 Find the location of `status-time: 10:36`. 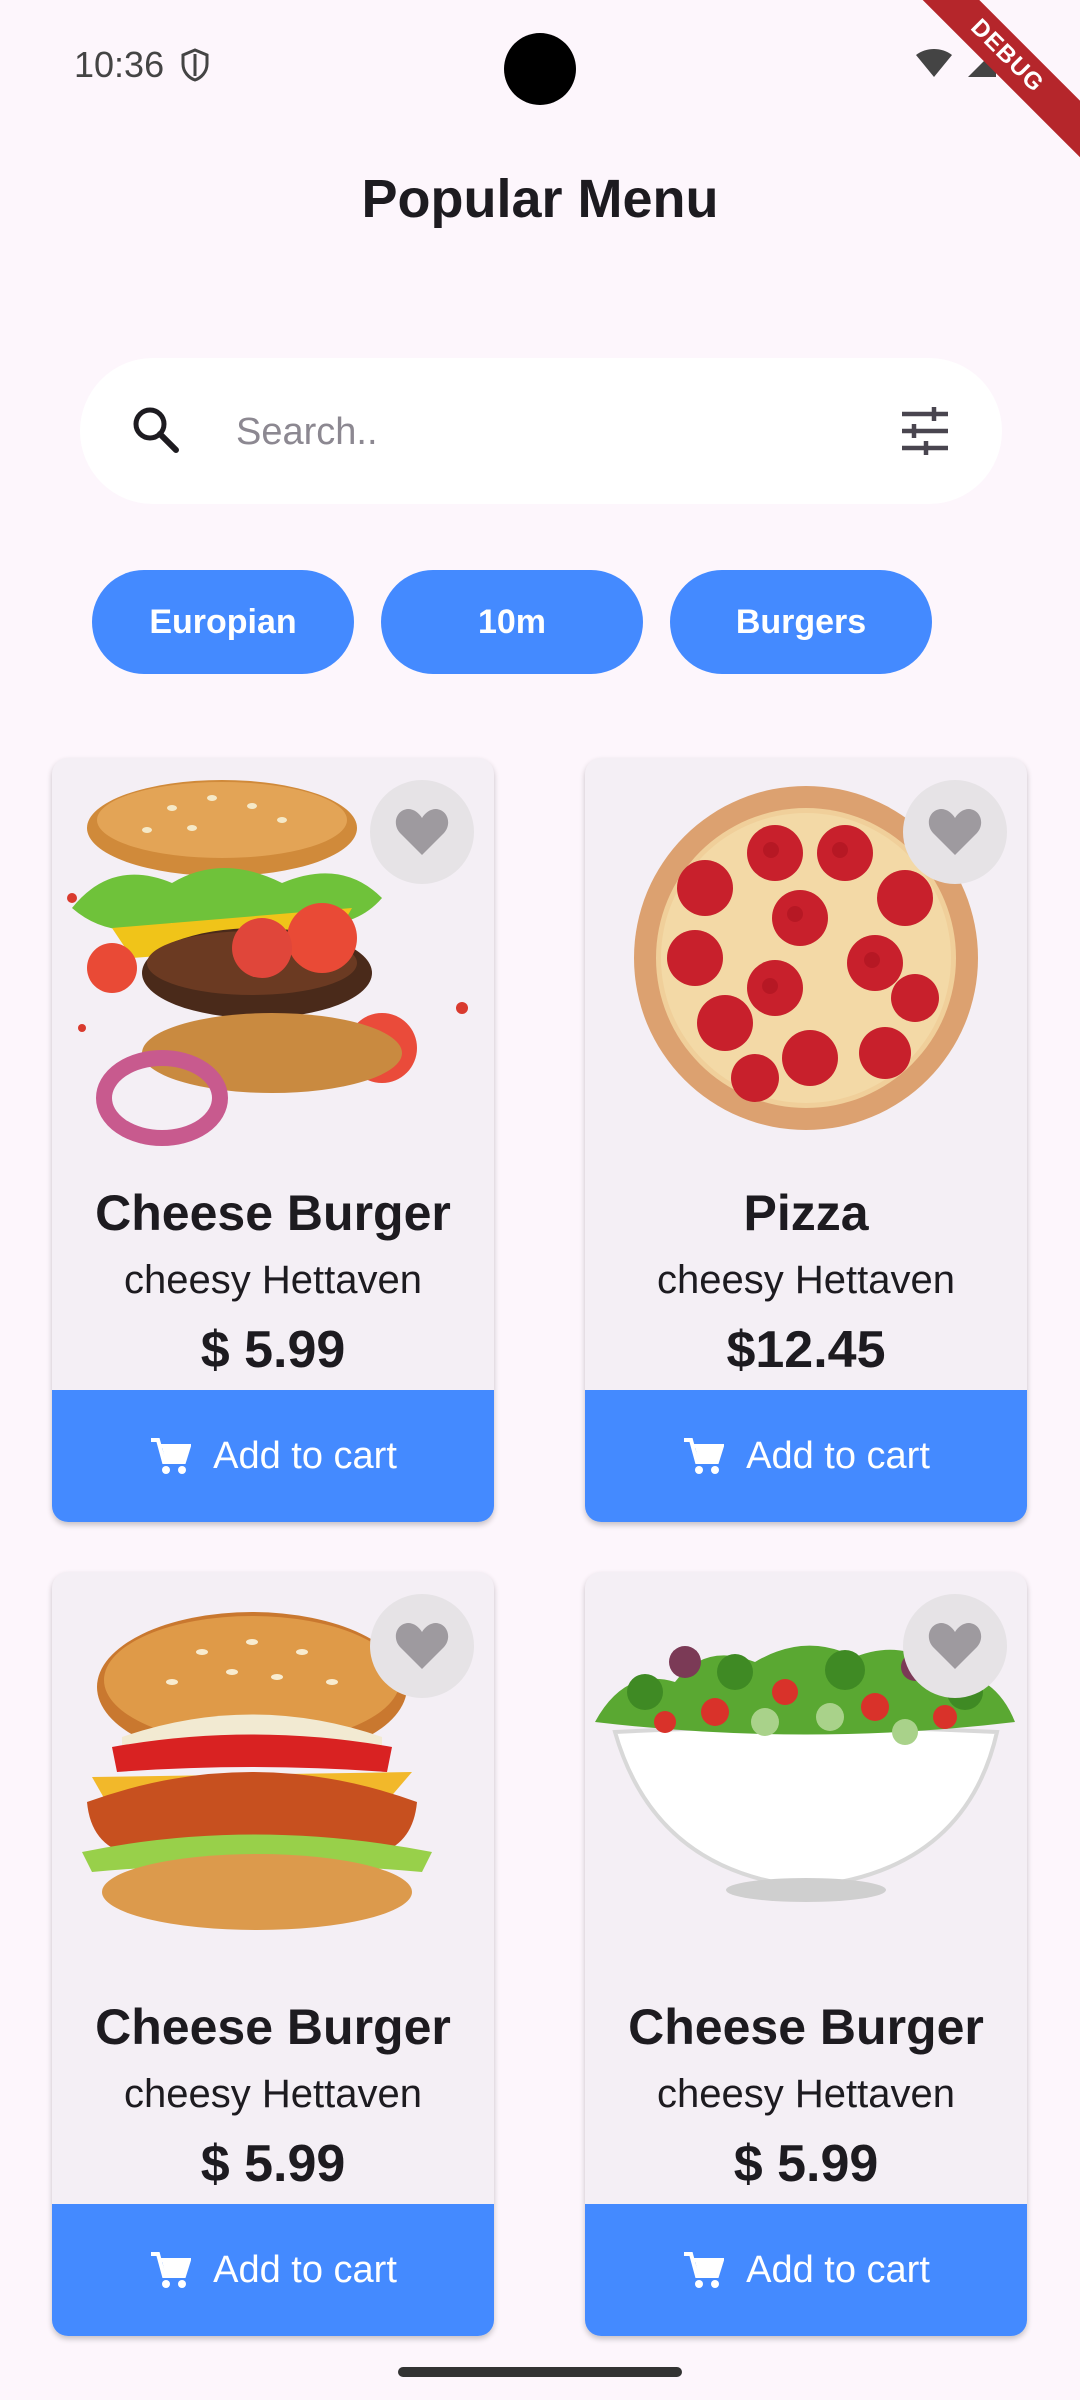

status-time: 10:36 is located at coordinates (119, 64).